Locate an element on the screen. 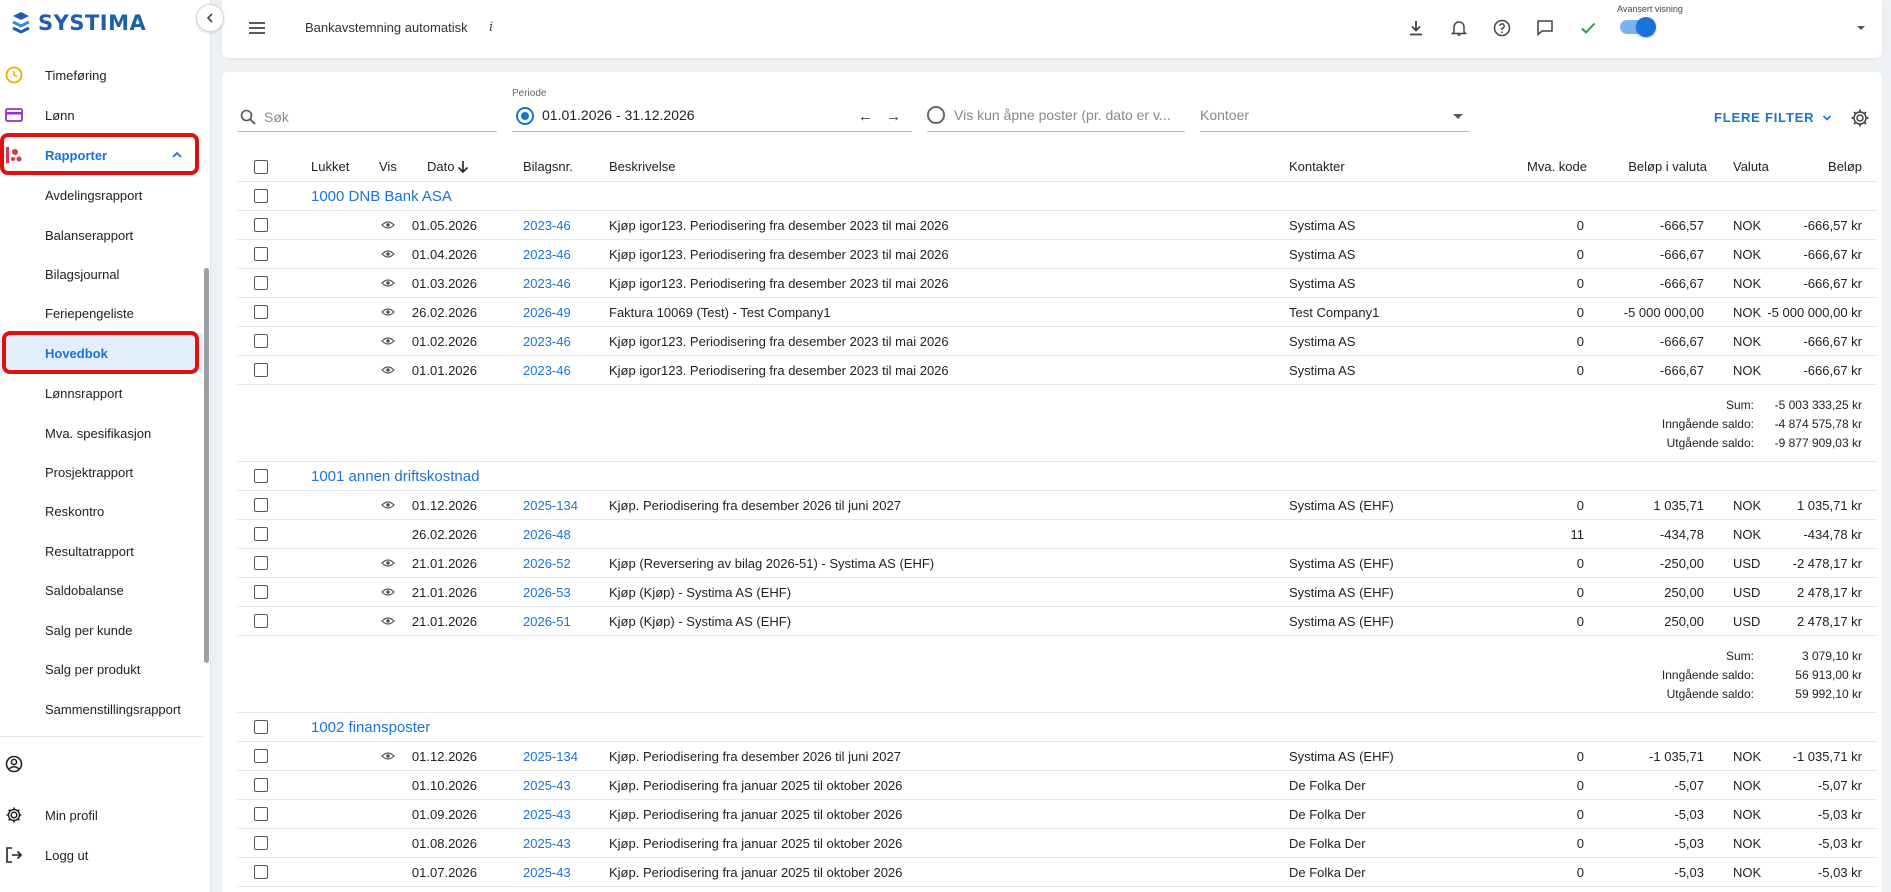  sidebar-item-avdelingsrapport: Avdelingsrapport is located at coordinates (101, 195).